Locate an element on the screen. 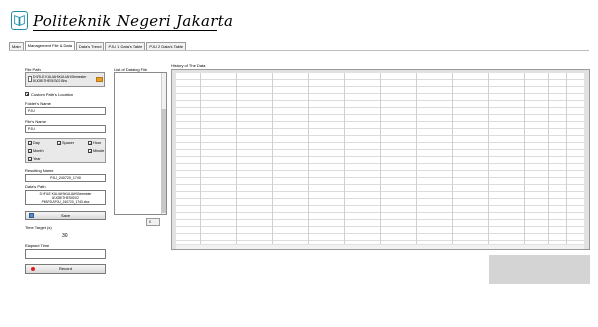 Image resolution: width=598 pixels, height=327 pixels. option-hour: ✓ Hour is located at coordinates (95, 143).